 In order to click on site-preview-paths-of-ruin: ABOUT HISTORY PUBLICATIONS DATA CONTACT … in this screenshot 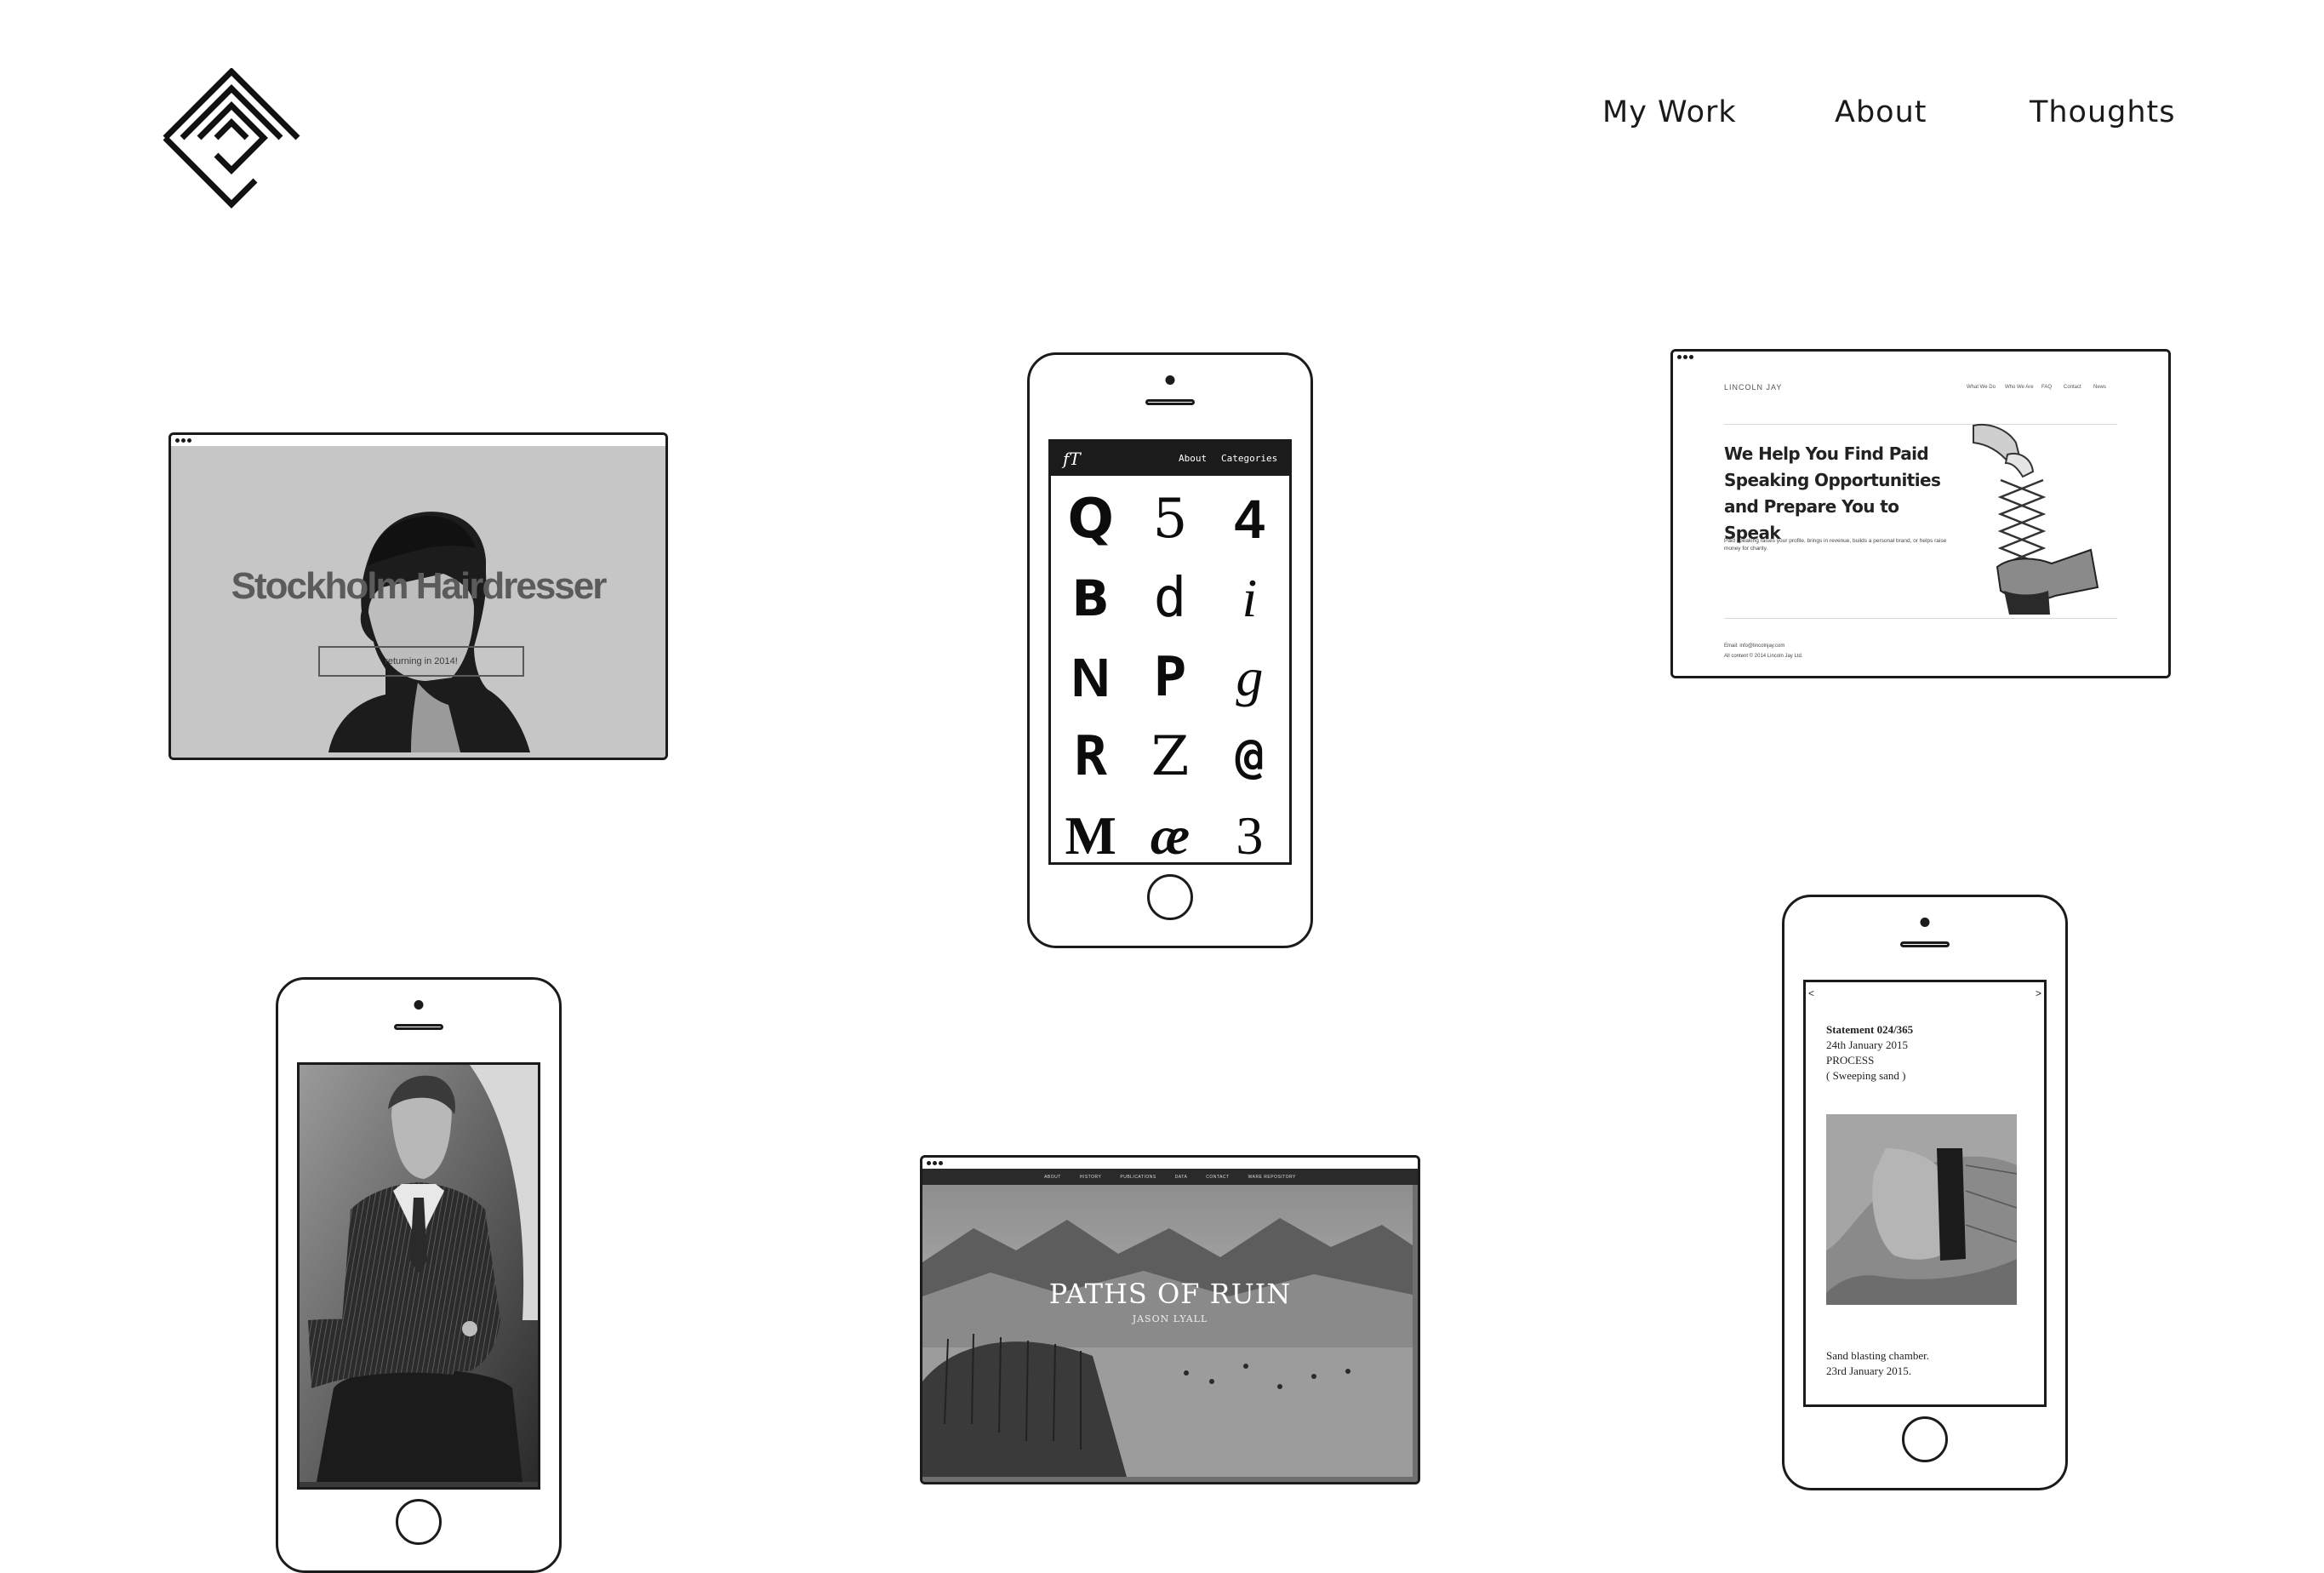, I will do `click(1170, 1325)`.